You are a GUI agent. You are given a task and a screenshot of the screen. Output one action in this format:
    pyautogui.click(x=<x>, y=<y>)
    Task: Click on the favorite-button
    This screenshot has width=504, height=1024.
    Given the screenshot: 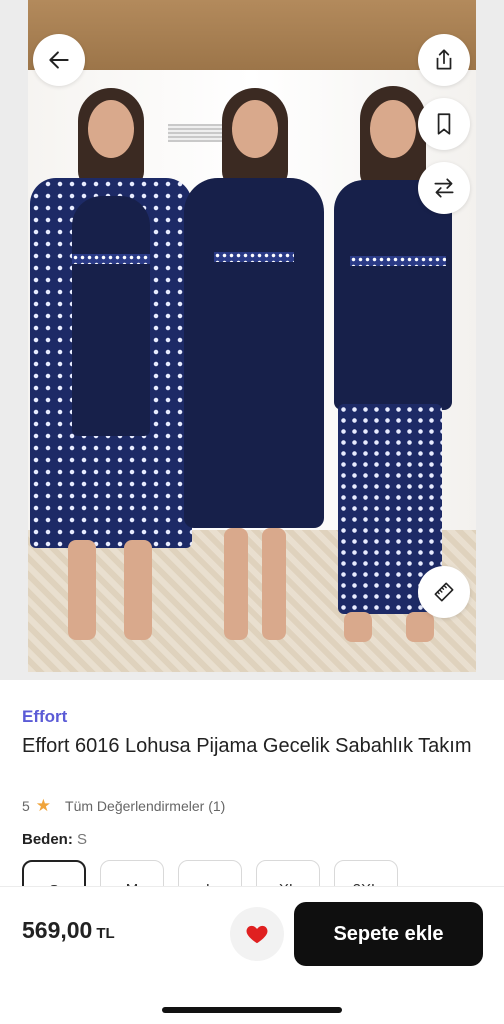 What is the action you would take?
    pyautogui.click(x=257, y=934)
    